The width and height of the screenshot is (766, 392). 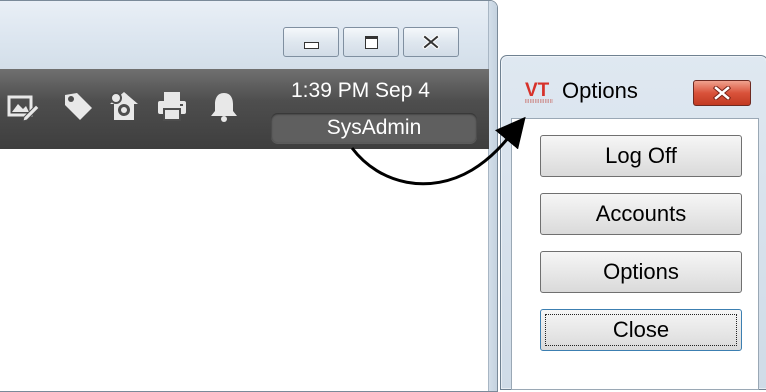 What do you see at coordinates (224, 106) in the screenshot?
I see `bell-icon` at bounding box center [224, 106].